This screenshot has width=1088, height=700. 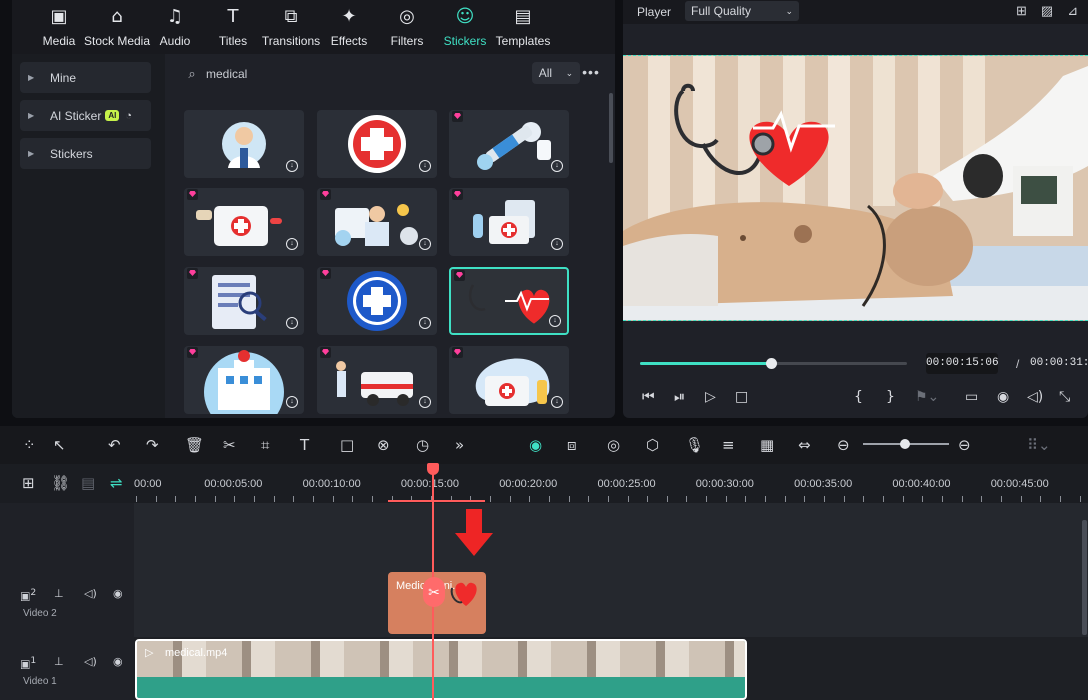 What do you see at coordinates (349, 27) in the screenshot?
I see `tab-effects: ✦ Effects` at bounding box center [349, 27].